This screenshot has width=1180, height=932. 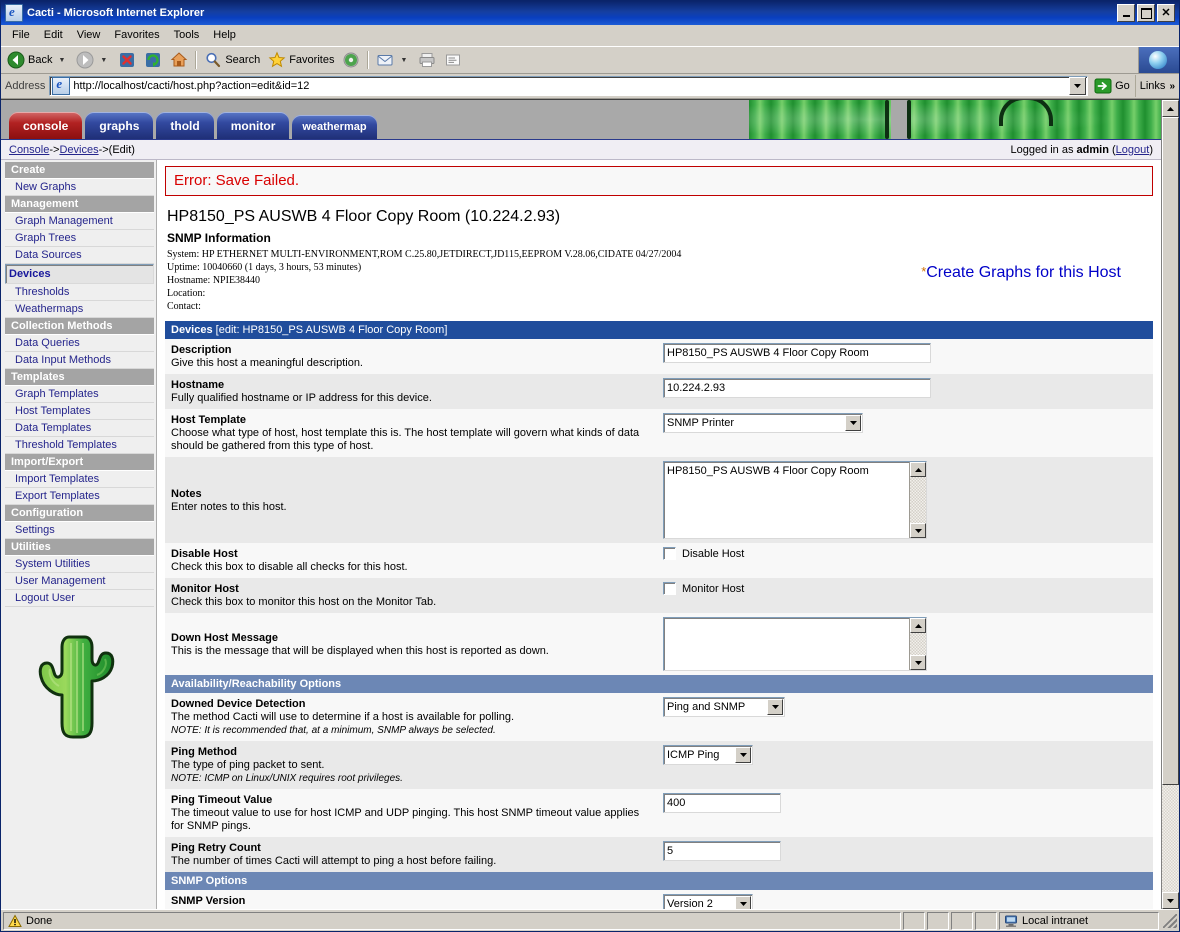 What do you see at coordinates (1156, 86) in the screenshot?
I see `links-button: Links »` at bounding box center [1156, 86].